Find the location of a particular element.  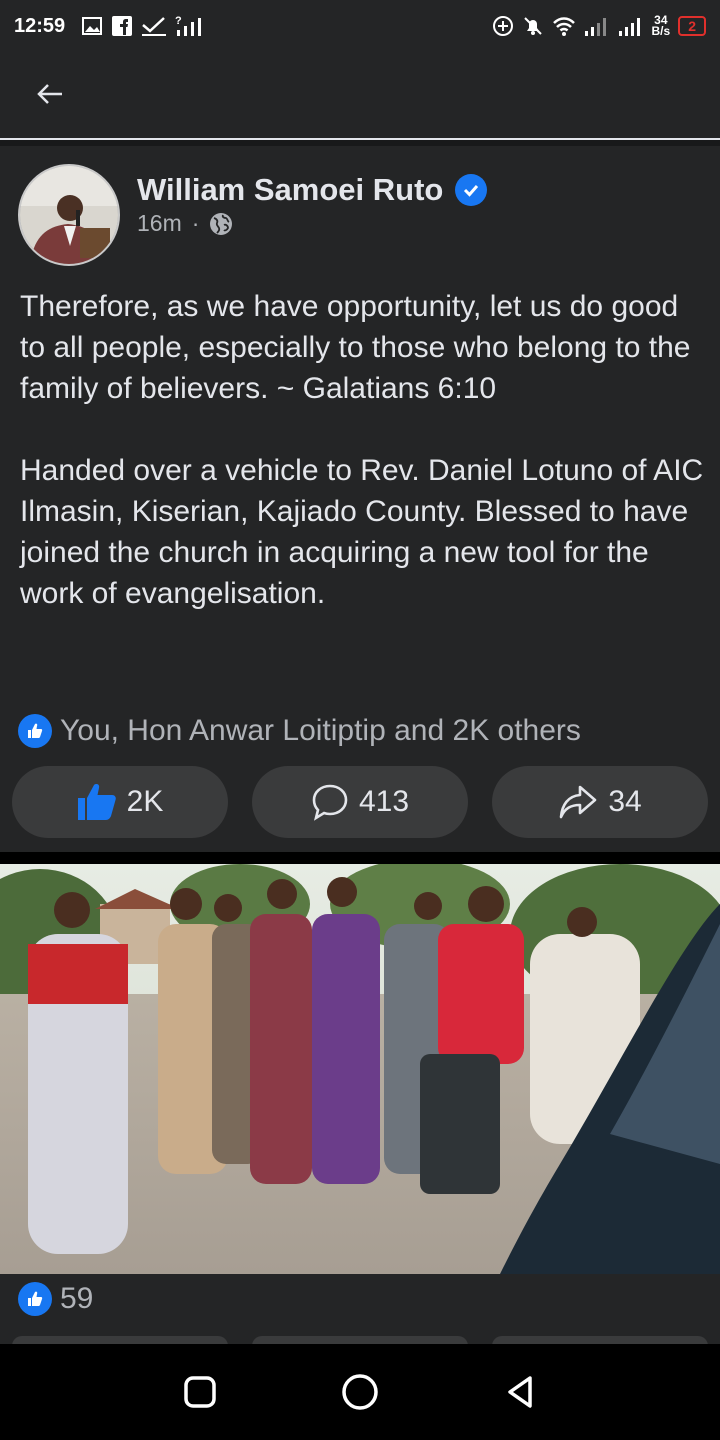

status-left-icons: ? is located at coordinates (143, 26).